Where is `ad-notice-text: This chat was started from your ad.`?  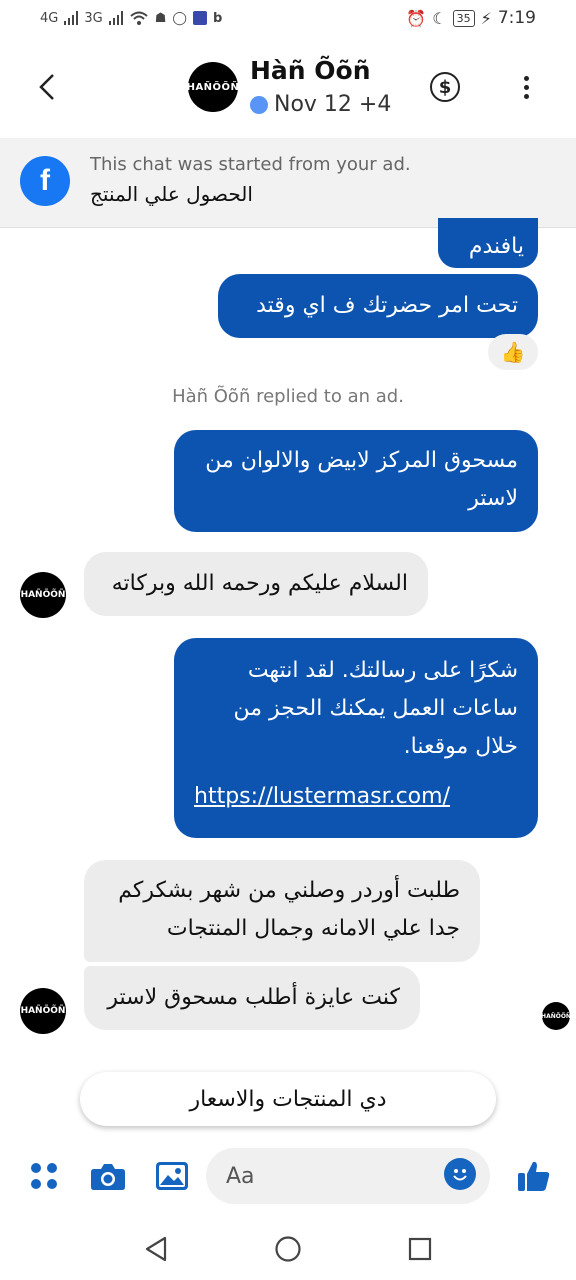
ad-notice-text: This chat was started from your ad. is located at coordinates (250, 164).